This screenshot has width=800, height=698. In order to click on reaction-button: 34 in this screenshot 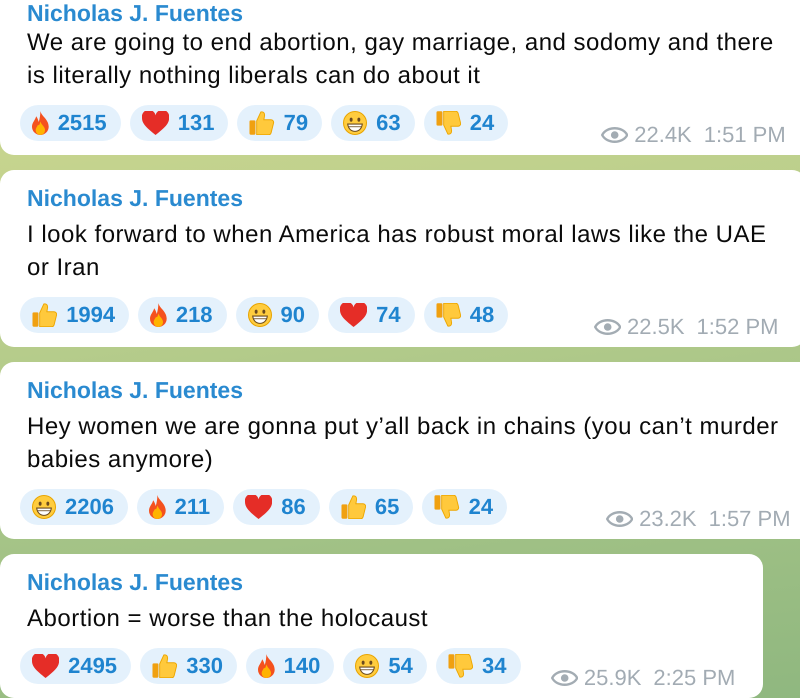, I will do `click(478, 666)`.